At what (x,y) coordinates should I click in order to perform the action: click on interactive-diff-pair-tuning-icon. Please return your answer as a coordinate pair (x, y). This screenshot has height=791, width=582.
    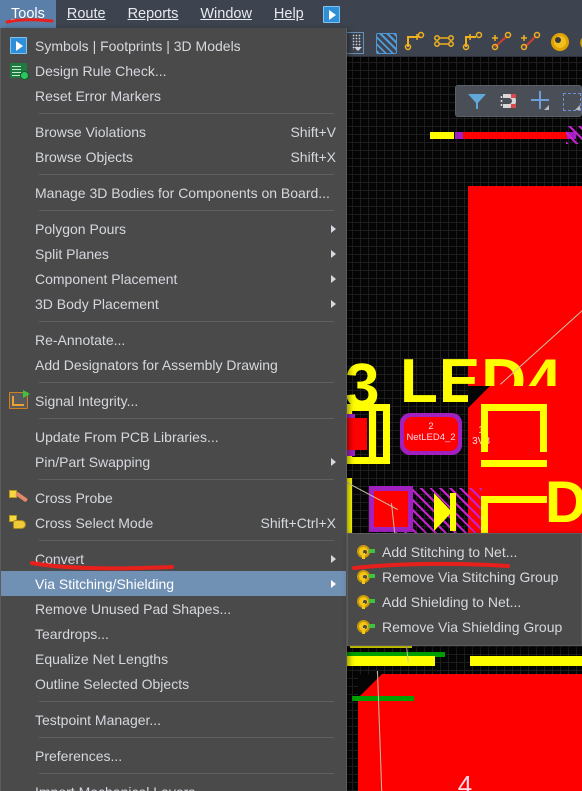
    Looking at the image, I should click on (531, 42).